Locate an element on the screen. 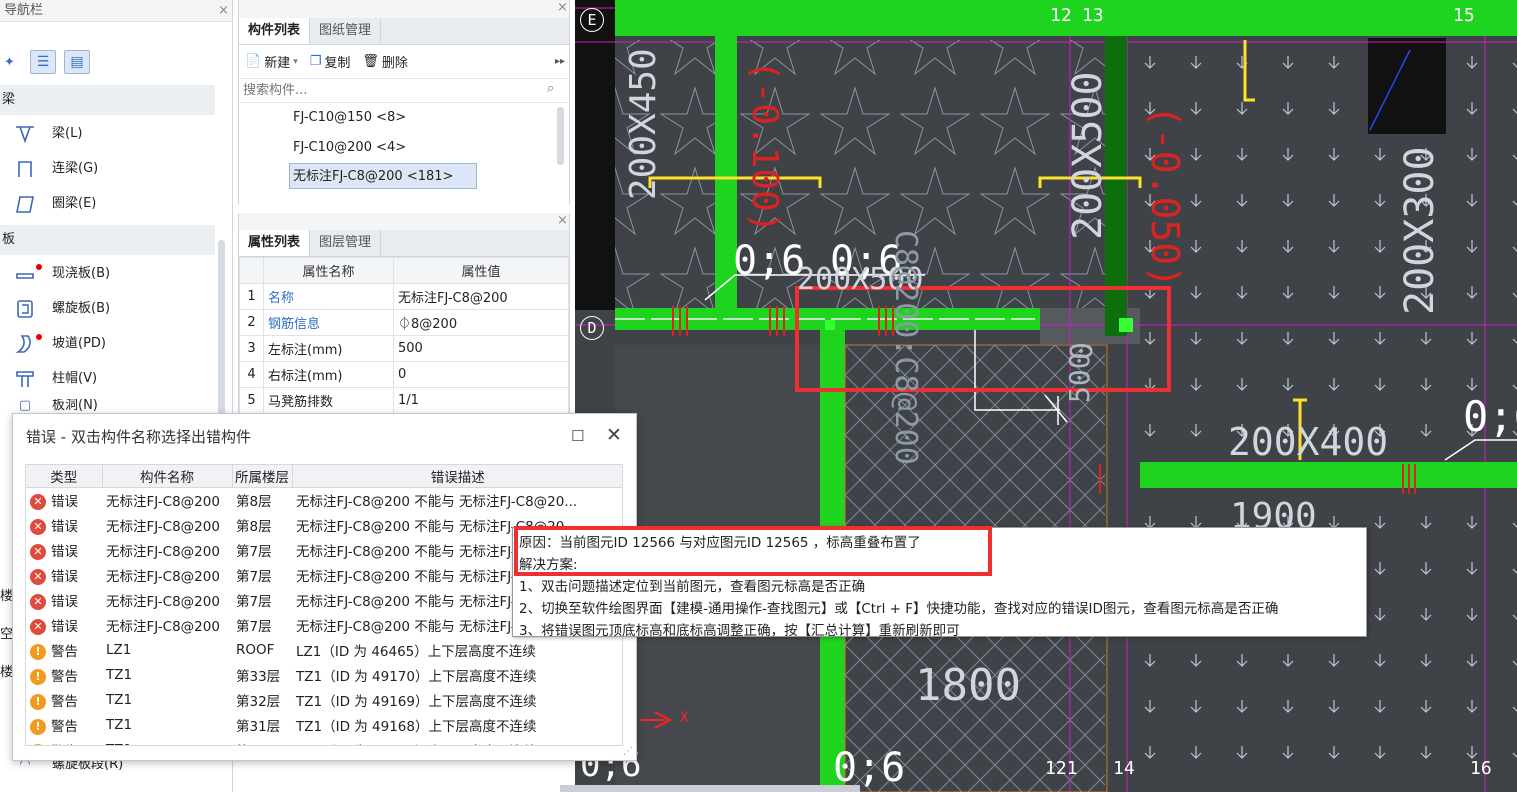 The image size is (1517, 792). floor-cell: 第30层 is located at coordinates (262, 741).